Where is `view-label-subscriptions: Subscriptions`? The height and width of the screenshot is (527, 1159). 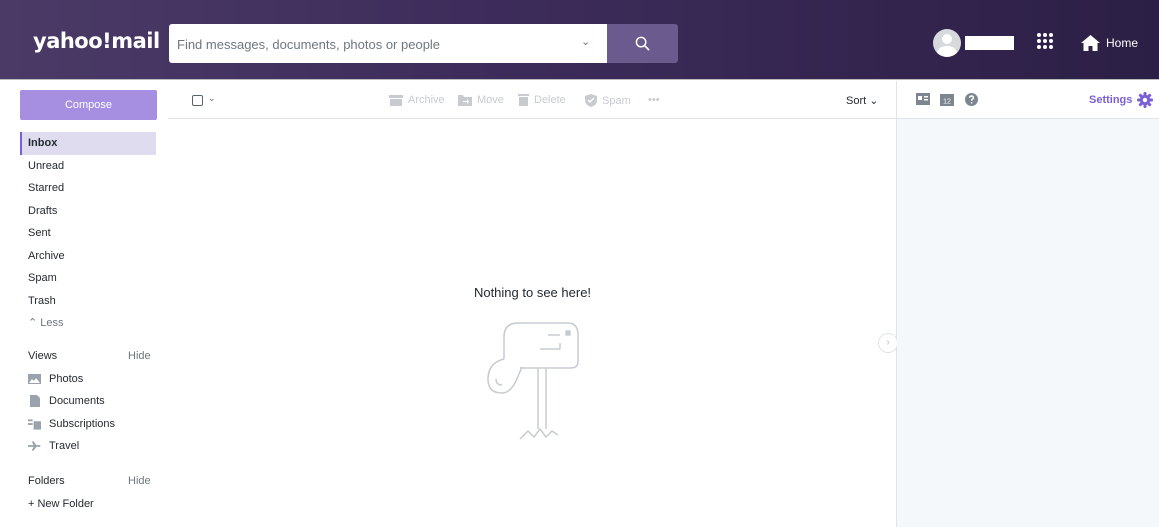
view-label-subscriptions: Subscriptions is located at coordinates (82, 424).